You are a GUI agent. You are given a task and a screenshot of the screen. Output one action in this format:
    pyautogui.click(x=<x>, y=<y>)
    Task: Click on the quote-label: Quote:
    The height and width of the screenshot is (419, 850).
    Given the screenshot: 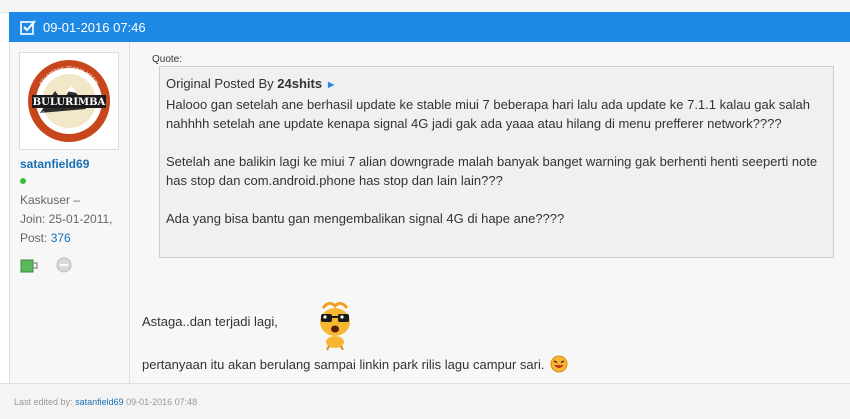 What is the action you would take?
    pyautogui.click(x=167, y=59)
    